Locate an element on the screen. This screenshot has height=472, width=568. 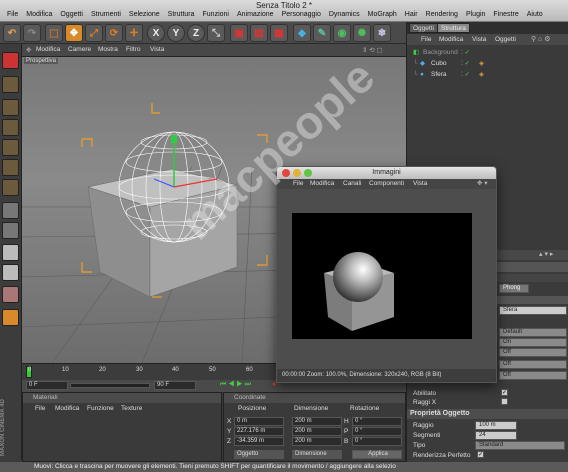
menu-animazione: Animazione is located at coordinates (256, 14).